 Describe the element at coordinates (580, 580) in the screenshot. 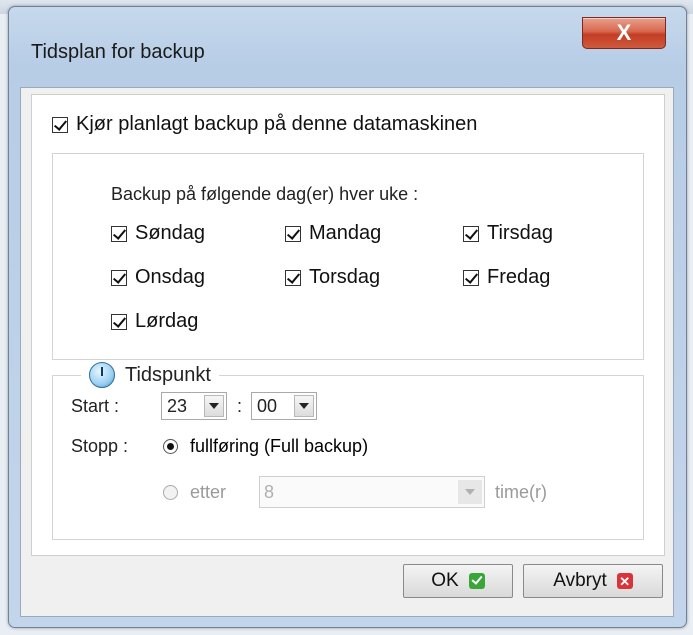

I see `cancel-button-label: Avbryt` at that location.